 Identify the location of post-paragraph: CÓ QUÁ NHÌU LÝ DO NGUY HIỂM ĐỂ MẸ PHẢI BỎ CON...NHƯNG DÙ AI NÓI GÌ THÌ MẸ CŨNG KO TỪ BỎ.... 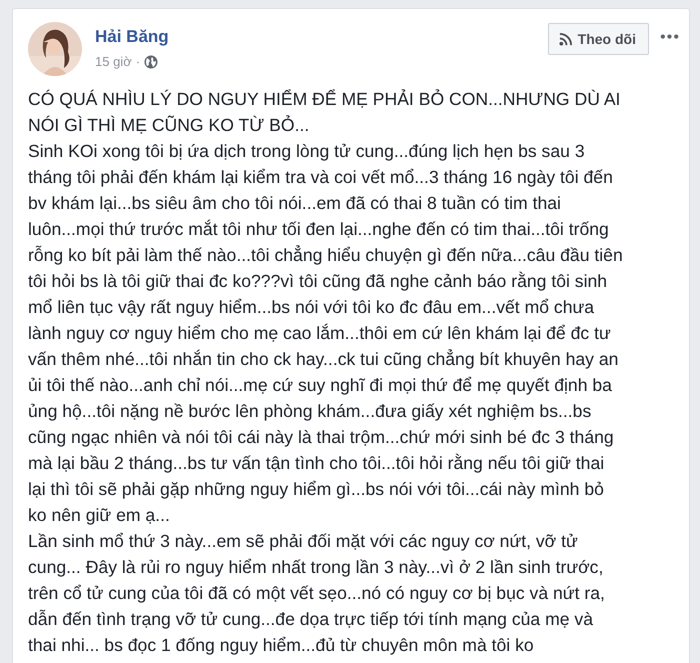
(324, 112).